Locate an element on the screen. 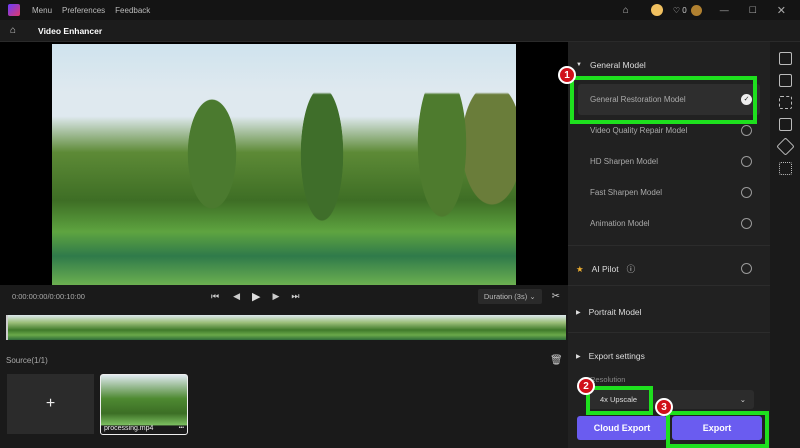 The width and height of the screenshot is (800, 448). credits-icon: ♡ 0 is located at coordinates (680, 10).